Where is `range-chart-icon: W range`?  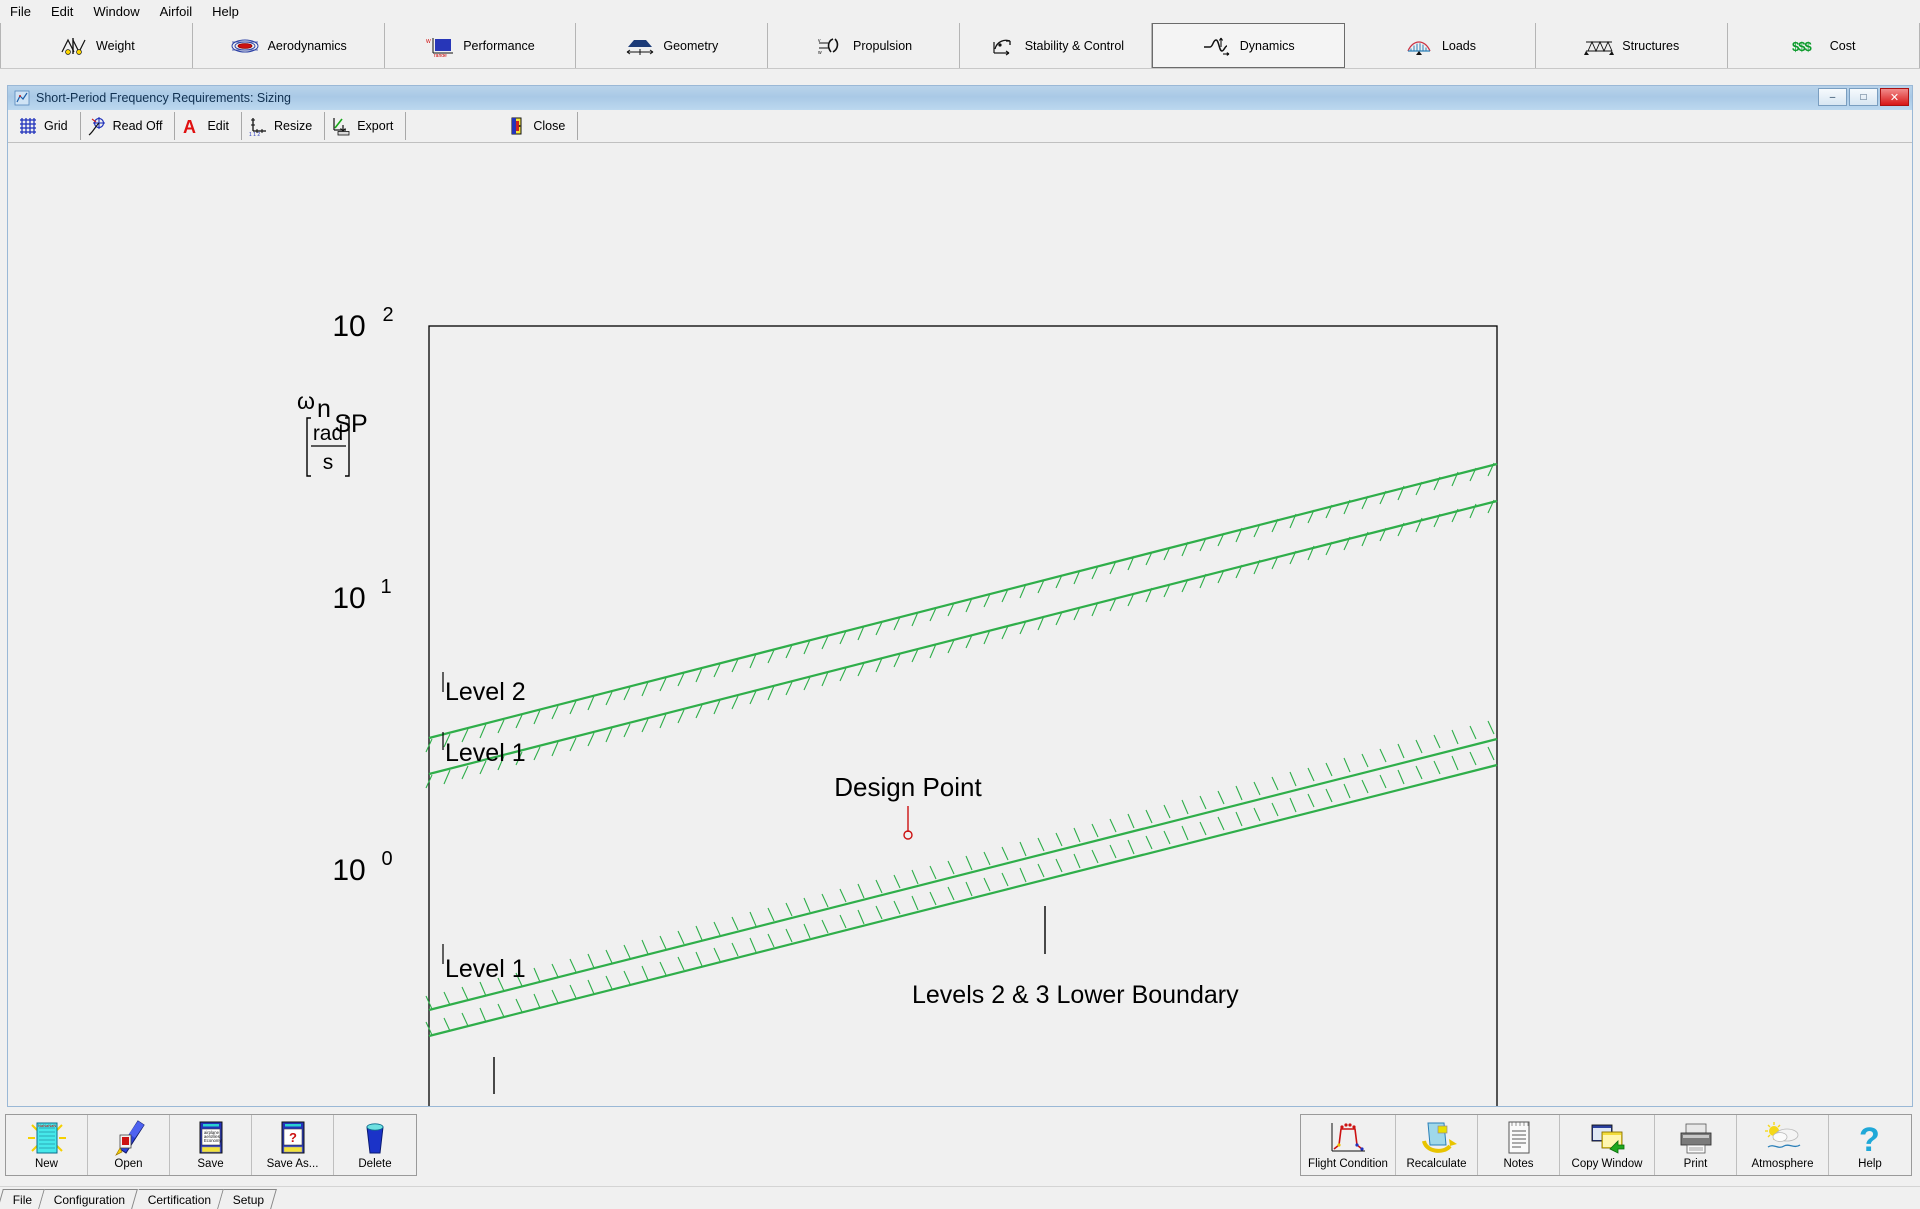
range-chart-icon: W range is located at coordinates (440, 47).